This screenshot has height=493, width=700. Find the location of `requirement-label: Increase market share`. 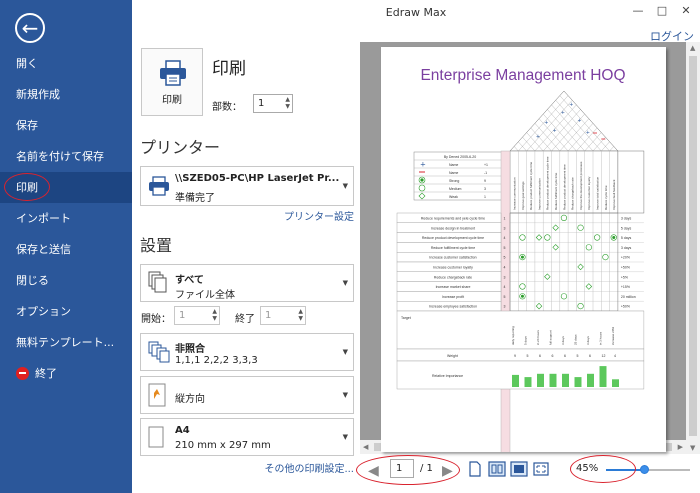

requirement-label: Increase market share is located at coordinates (453, 287).